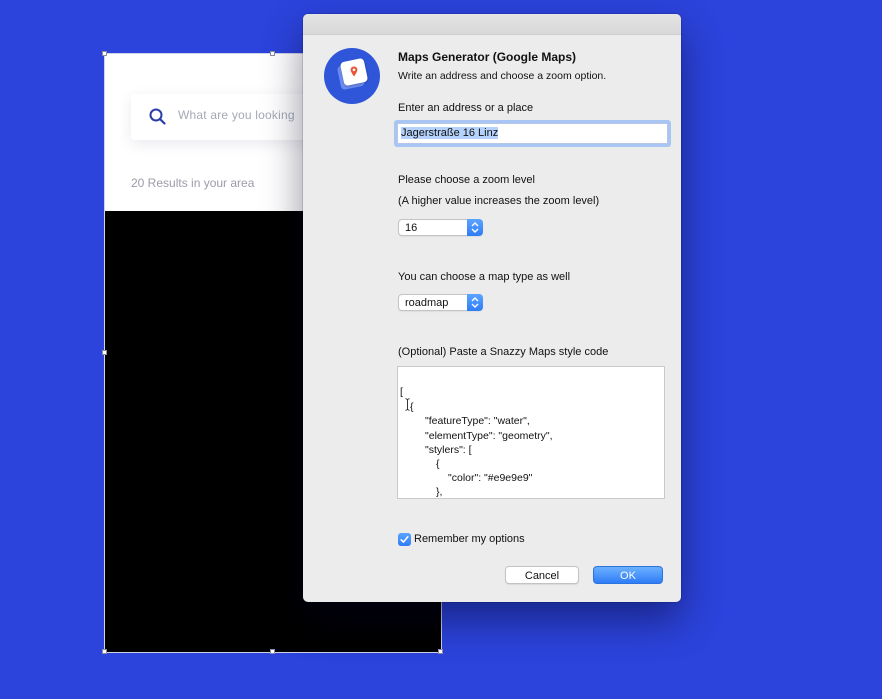 Image resolution: width=882 pixels, height=699 pixels. I want to click on resize-handle-middle-left, so click(104, 352).